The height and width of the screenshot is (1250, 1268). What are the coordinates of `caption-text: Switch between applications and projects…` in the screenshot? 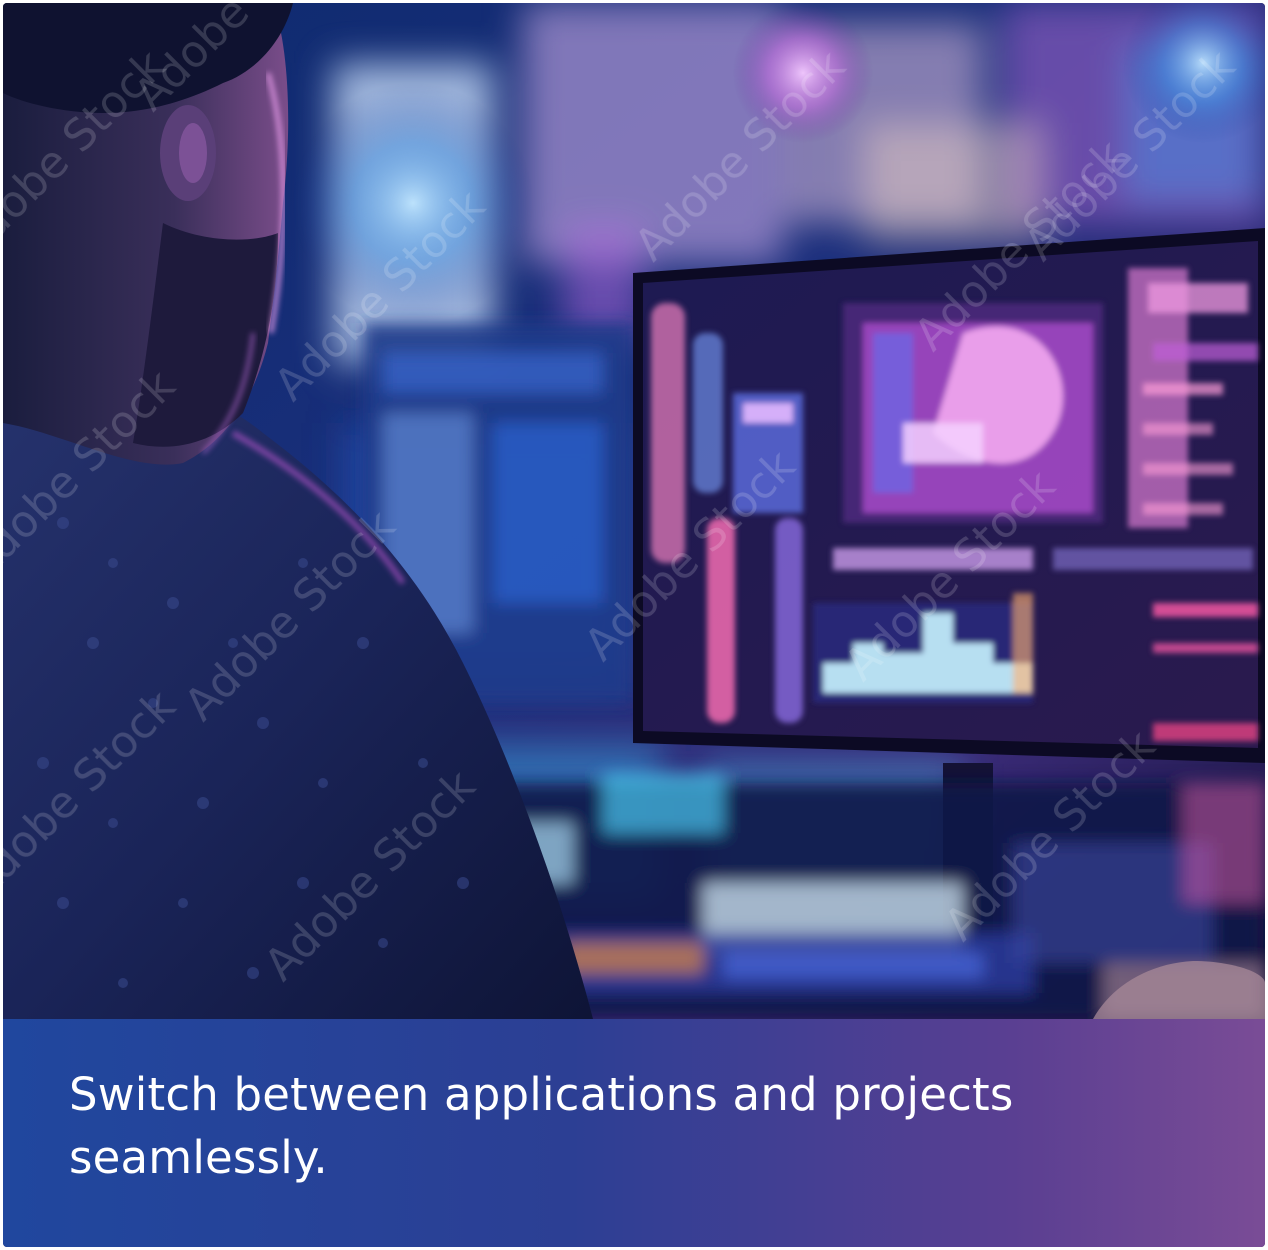 It's located at (541, 1126).